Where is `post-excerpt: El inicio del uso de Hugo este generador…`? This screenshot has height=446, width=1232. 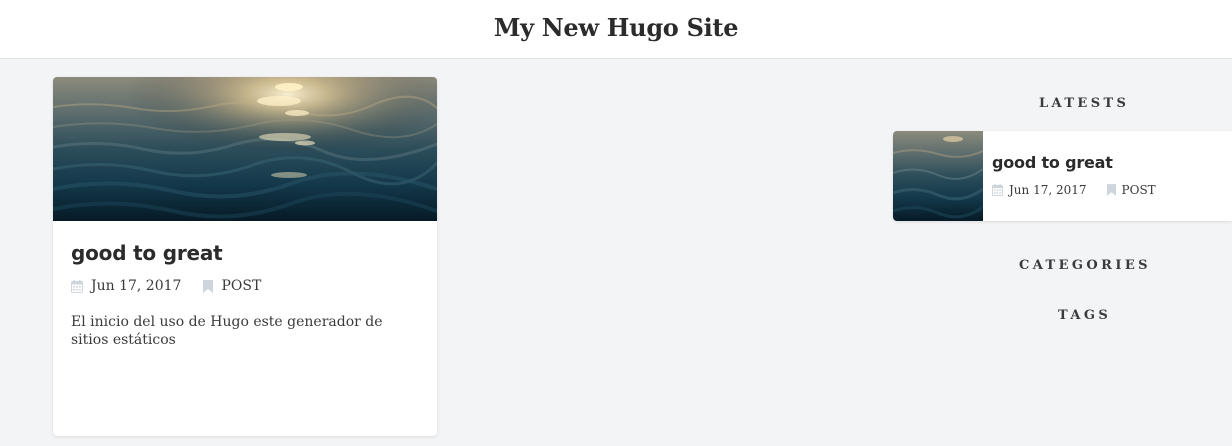
post-excerpt: El inicio del uso de Hugo este generador… is located at coordinates (227, 331).